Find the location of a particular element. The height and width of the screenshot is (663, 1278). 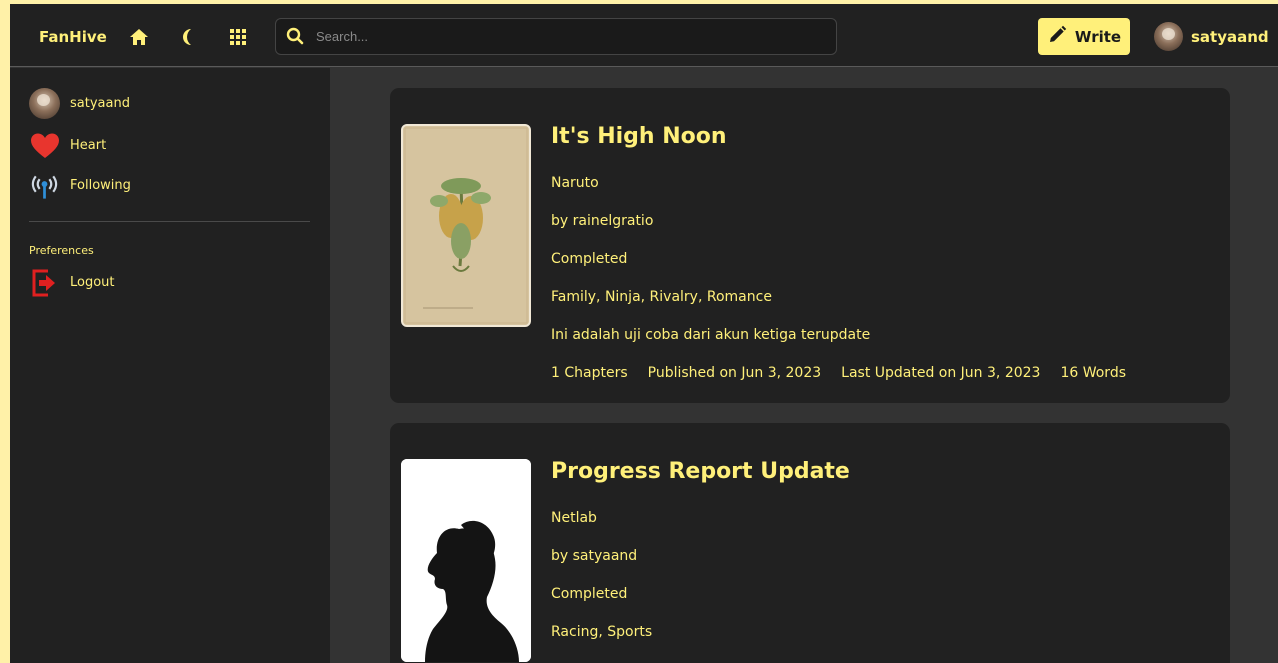

sidebar-divider is located at coordinates (169, 221).